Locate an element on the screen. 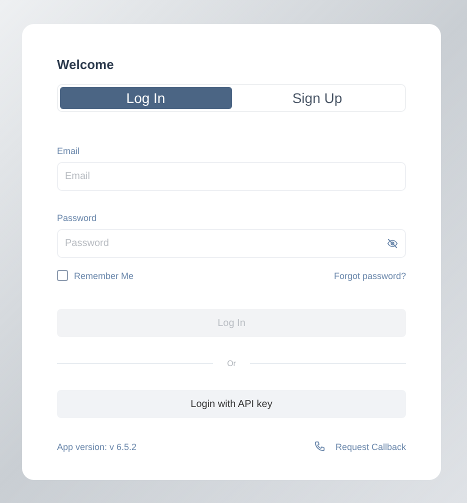 Image resolution: width=467 pixels, height=503 pixels. request-callback-link: Request Callback is located at coordinates (370, 447).